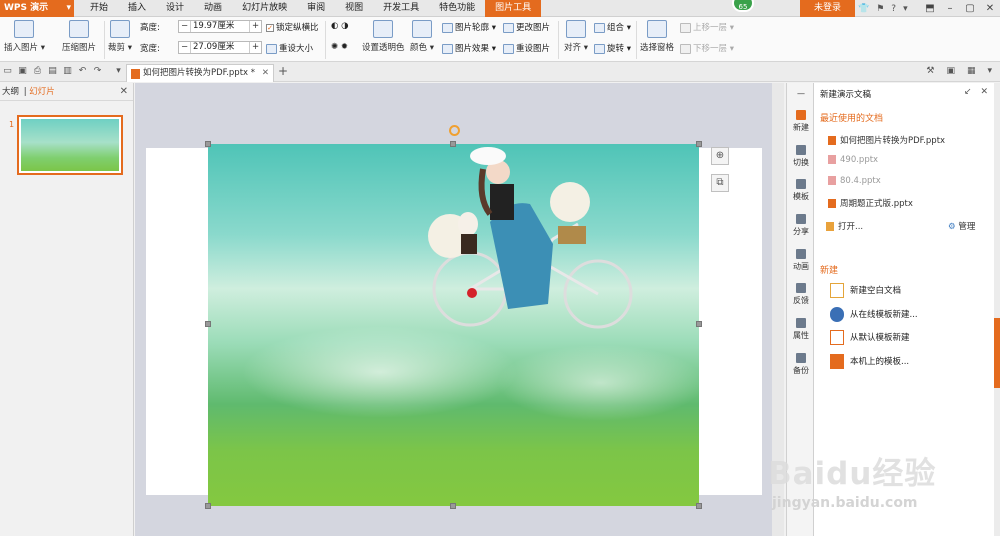 The height and width of the screenshot is (536, 1000). I want to click on crop-button: 裁剪 ▾, so click(120, 36).